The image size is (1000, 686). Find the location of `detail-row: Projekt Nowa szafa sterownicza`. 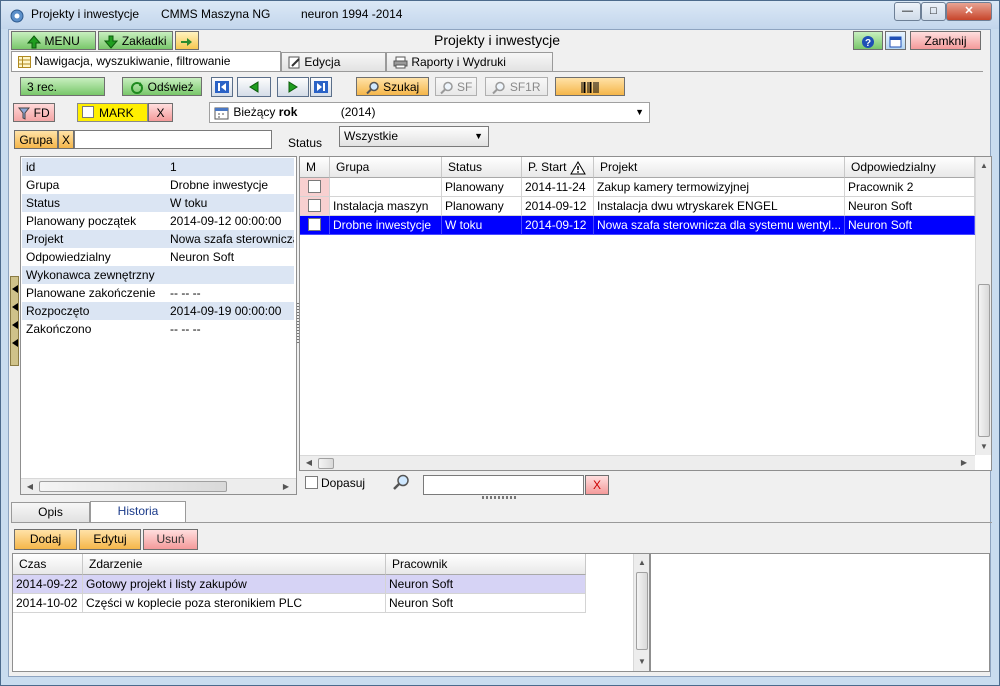

detail-row: Projekt Nowa szafa sterownicza is located at coordinates (158, 239).